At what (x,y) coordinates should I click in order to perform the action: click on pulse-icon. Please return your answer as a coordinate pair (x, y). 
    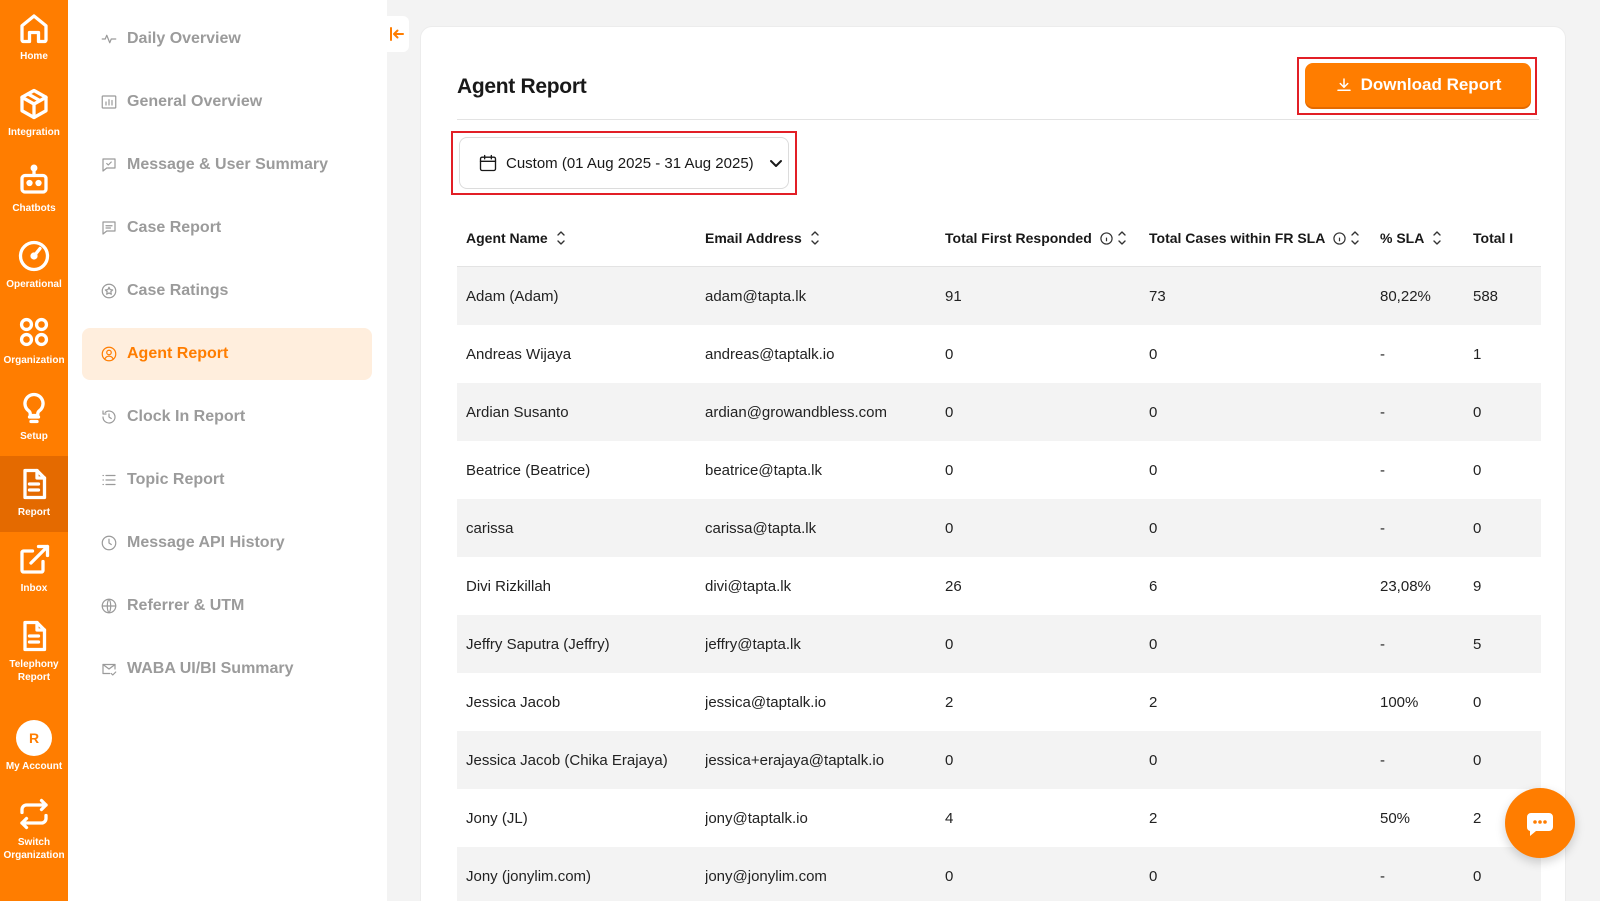
    Looking at the image, I should click on (109, 39).